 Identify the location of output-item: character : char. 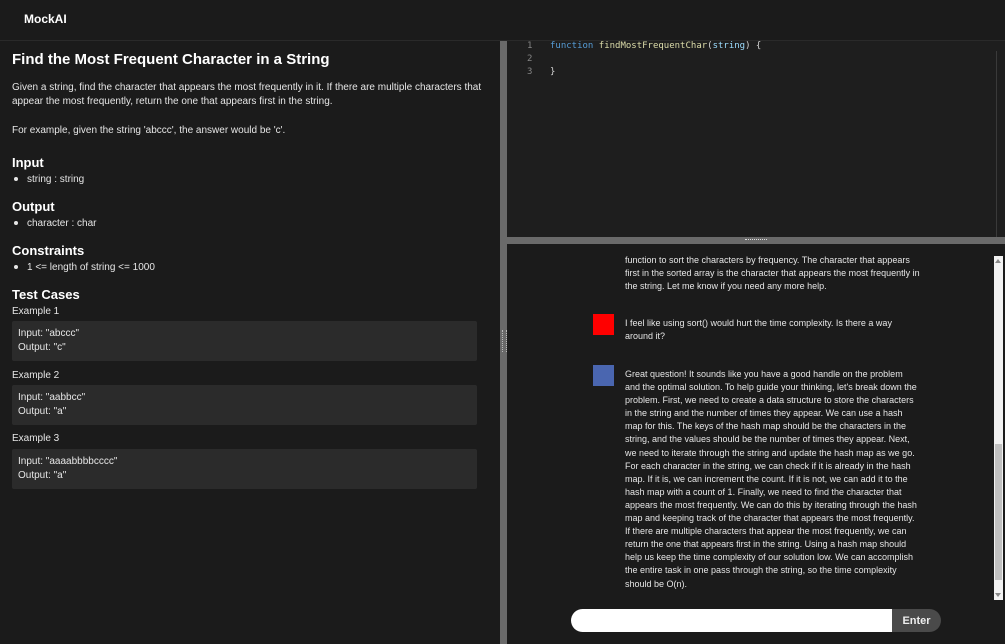
(55, 223).